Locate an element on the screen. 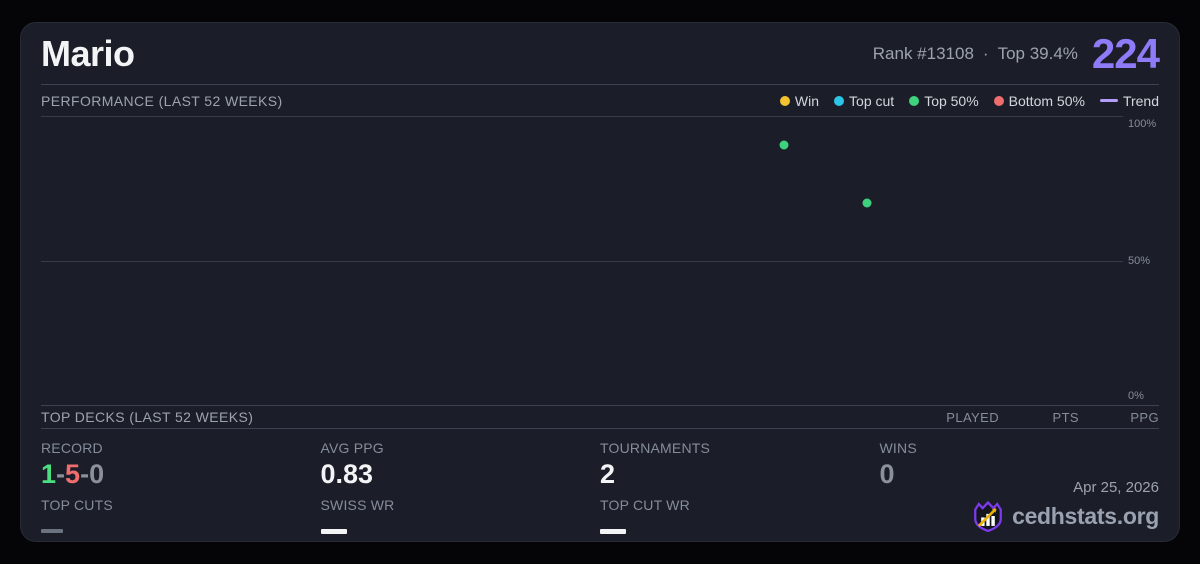 The image size is (1200, 564). swiss-wr-value is located at coordinates (333, 531).